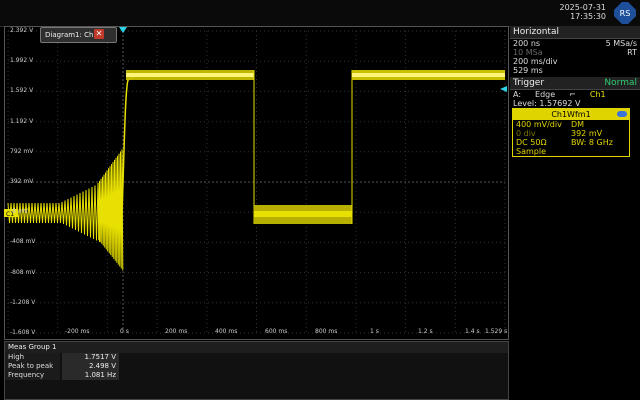 The width and height of the screenshot is (640, 400). Describe the element at coordinates (564, 142) in the screenshot. I see `channel-row: DC 50Ω BW: 8 GHz` at that location.